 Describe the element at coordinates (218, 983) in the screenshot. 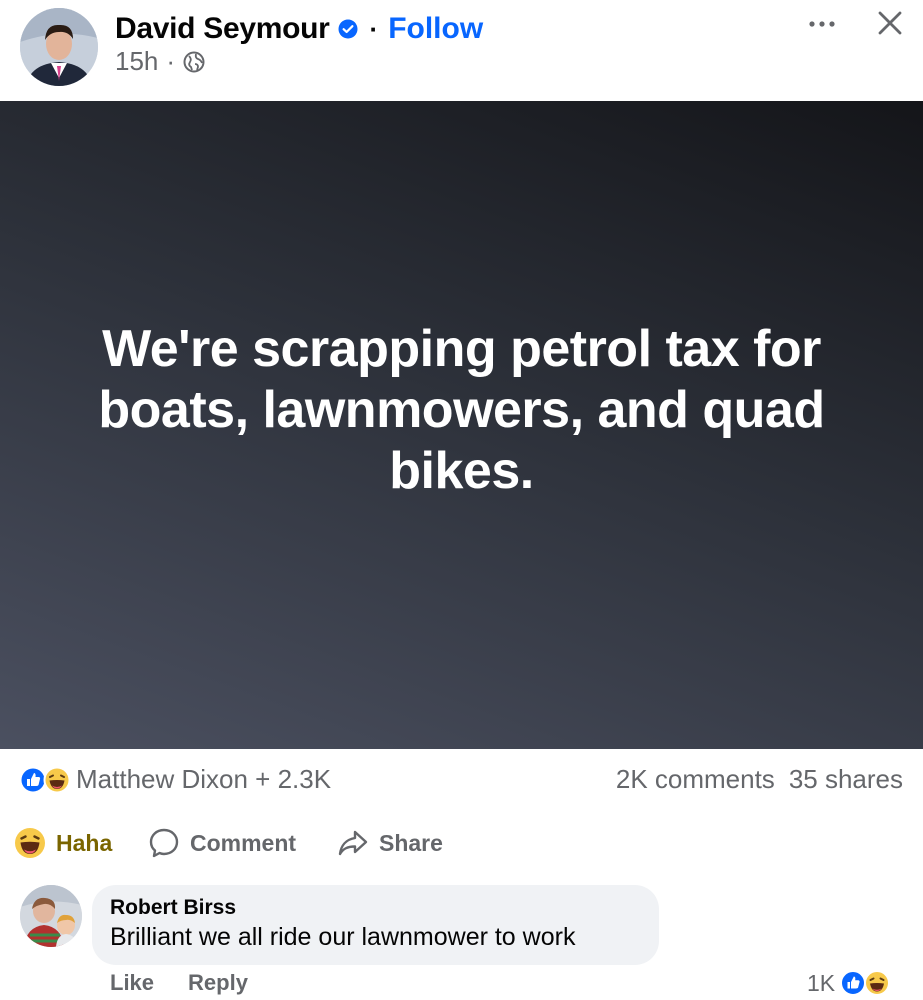

I see `comment-reply-button: Reply` at that location.